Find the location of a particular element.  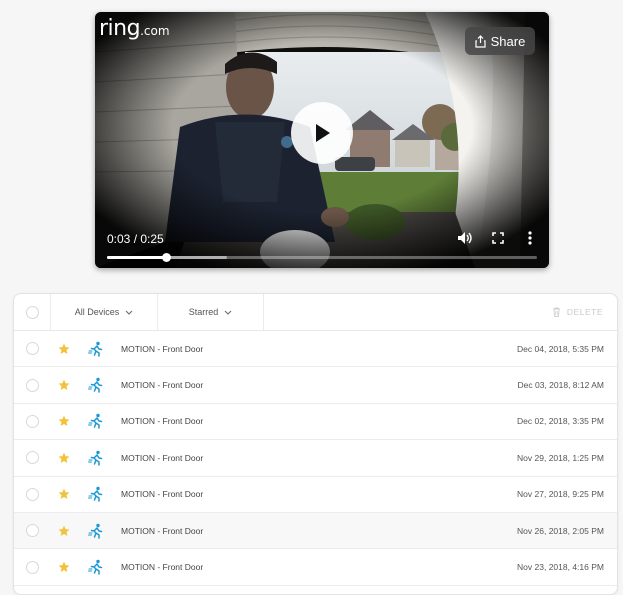

play-icon is located at coordinates (323, 133).